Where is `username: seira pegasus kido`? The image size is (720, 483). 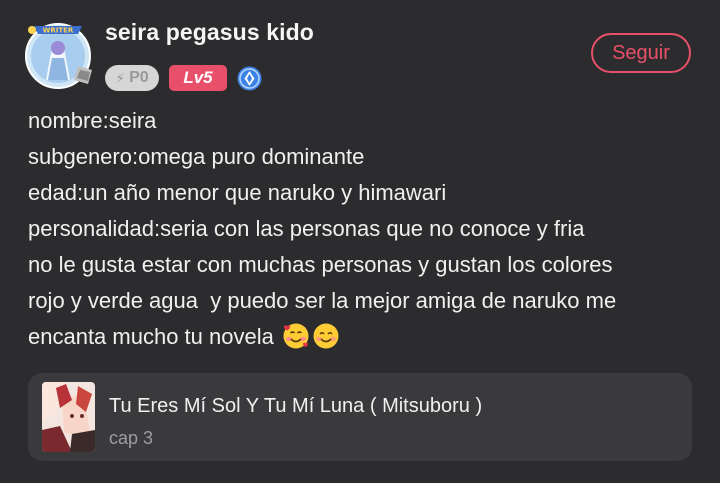
username: seira pegasus kido is located at coordinates (209, 32).